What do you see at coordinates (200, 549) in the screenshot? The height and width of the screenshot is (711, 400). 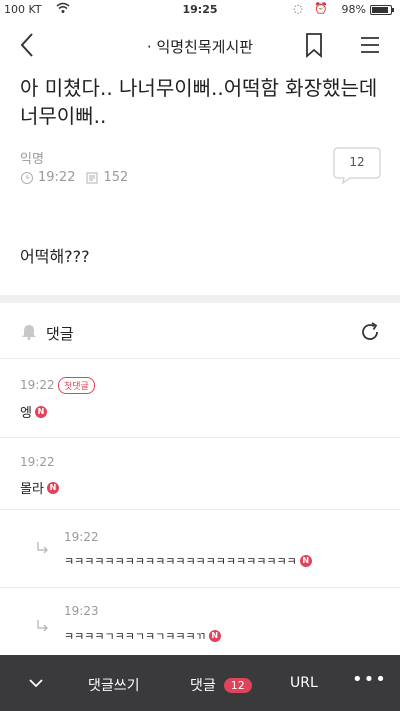 I see `reply-item: 19:22 ㅋㅋㅋㅋㅋㅋㅋㅋㅋㅋㅋㅋㅋㅋㅋㅋㅋㅋㅋㅋㅋㅋㅋ N` at bounding box center [200, 549].